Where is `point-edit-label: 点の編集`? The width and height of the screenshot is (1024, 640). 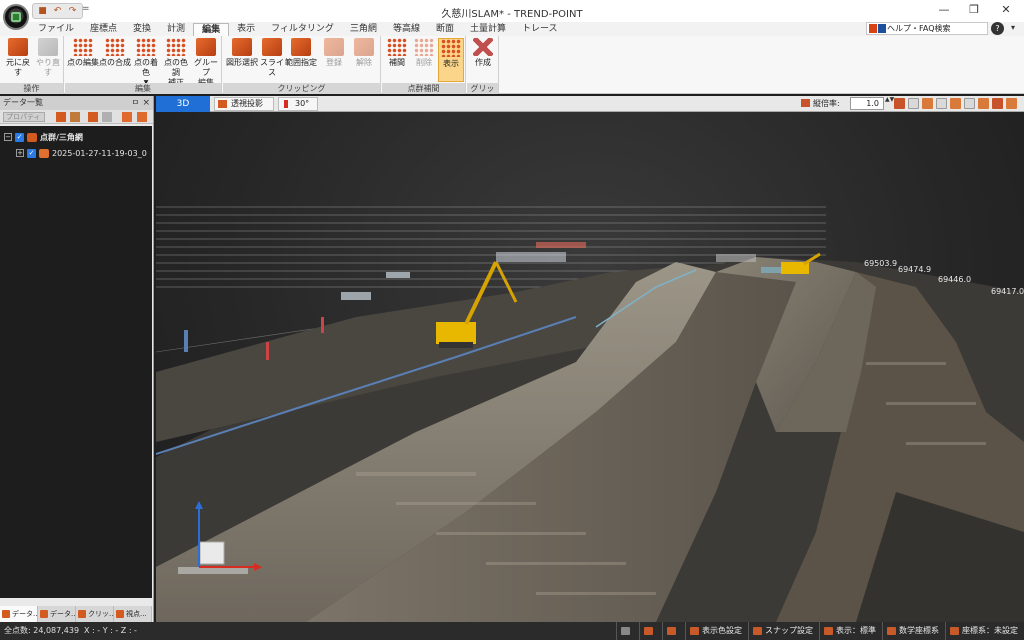
point-edit-label: 点の編集 is located at coordinates (83, 62).